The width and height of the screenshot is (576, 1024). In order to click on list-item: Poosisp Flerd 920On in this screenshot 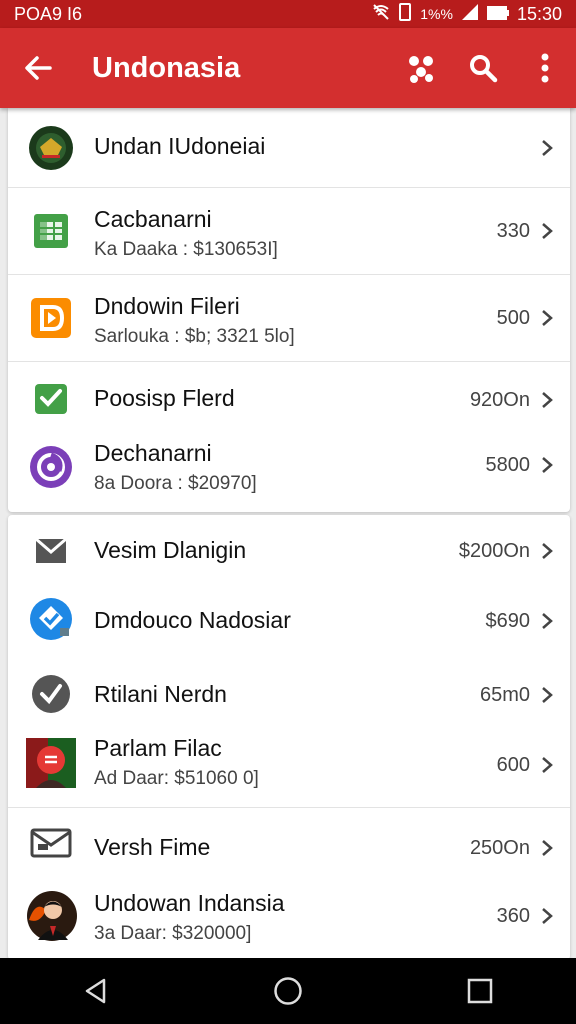, I will do `click(289, 398)`.